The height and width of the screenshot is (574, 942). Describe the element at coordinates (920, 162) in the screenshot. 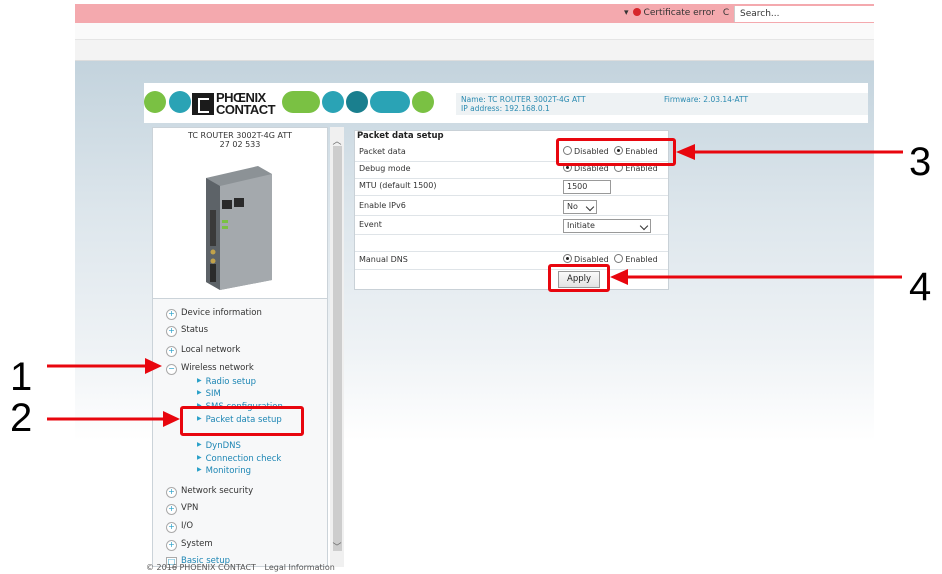

I see `annotation-number-3: 3` at that location.